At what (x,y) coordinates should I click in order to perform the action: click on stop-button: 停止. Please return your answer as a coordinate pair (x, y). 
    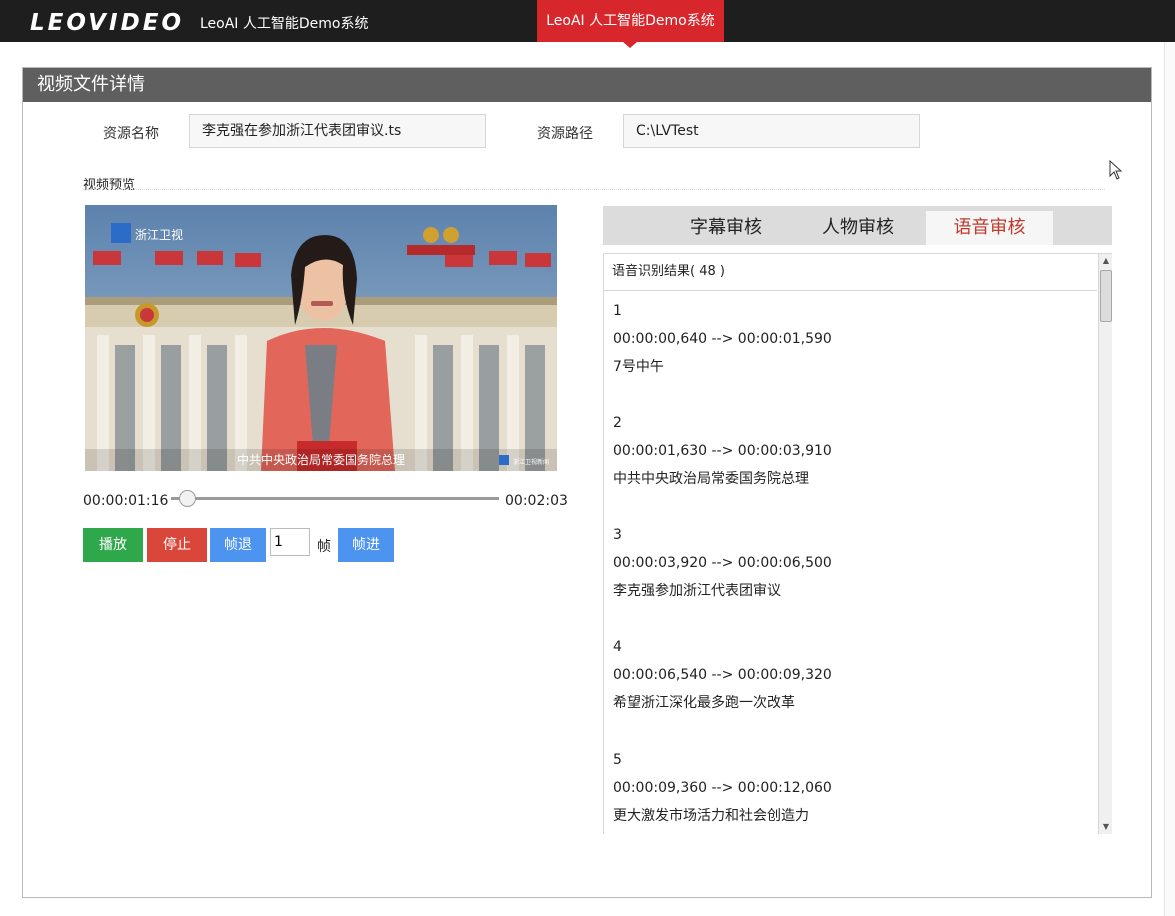
    Looking at the image, I should click on (177, 545).